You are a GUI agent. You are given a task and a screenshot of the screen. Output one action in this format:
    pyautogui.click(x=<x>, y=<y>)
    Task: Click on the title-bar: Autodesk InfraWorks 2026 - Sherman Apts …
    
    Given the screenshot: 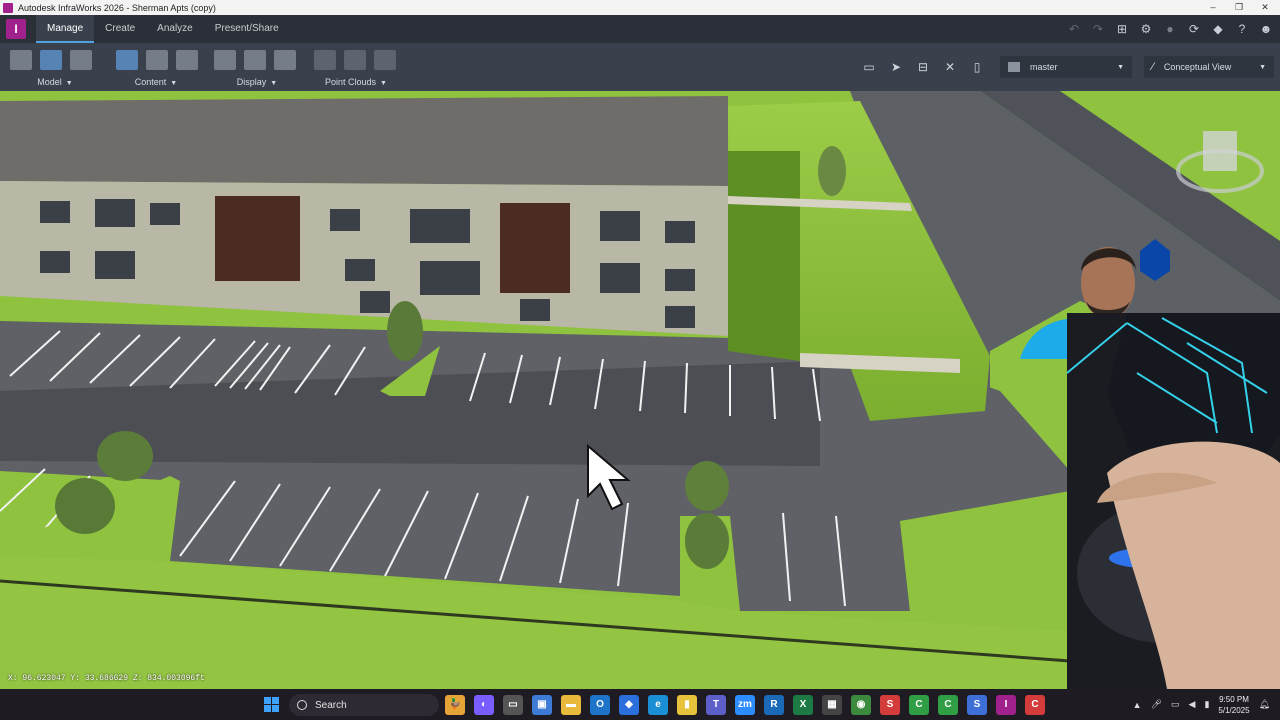 What is the action you would take?
    pyautogui.click(x=640, y=7)
    